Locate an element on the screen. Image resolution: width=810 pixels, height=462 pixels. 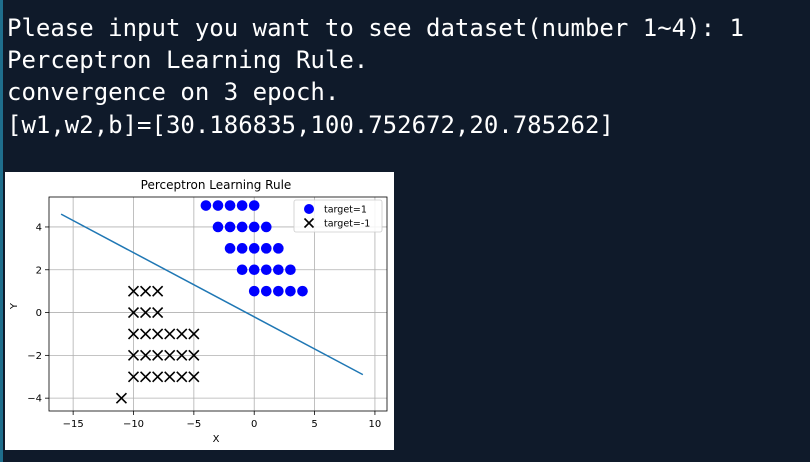
y-tick-label: 0 is located at coordinates (39, 313).